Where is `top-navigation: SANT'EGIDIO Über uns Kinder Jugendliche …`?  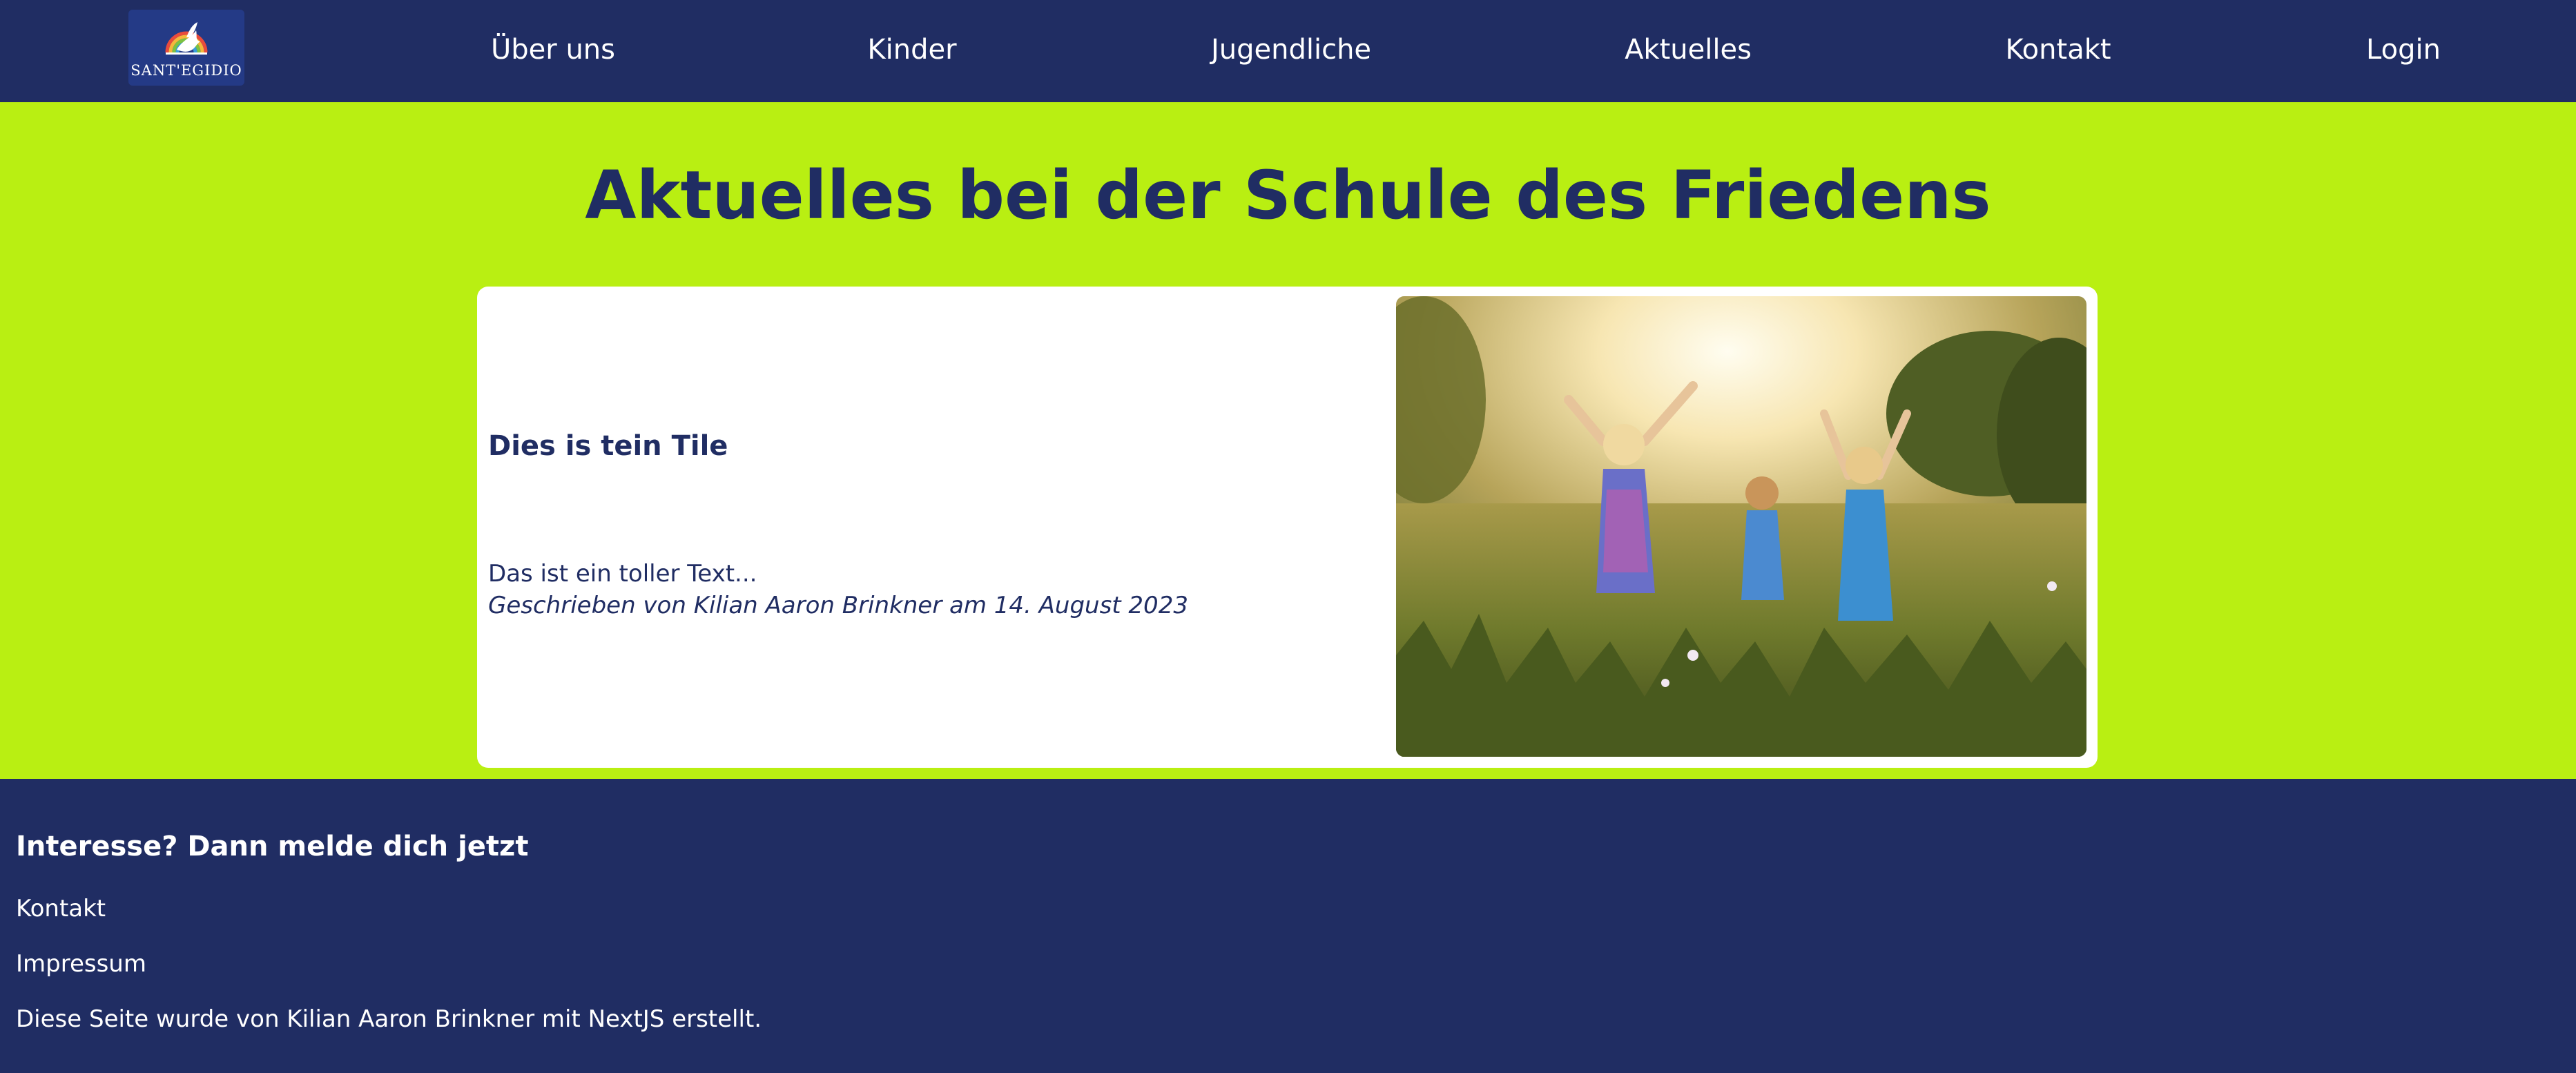
top-navigation: SANT'EGIDIO Über uns Kinder Jugendliche … is located at coordinates (1288, 51).